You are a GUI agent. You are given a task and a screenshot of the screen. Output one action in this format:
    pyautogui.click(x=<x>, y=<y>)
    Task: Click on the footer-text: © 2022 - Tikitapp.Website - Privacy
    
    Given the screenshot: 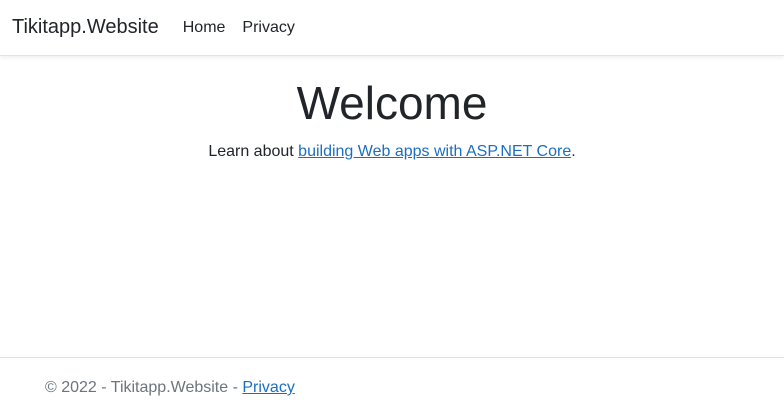 What is the action you would take?
    pyautogui.click(x=170, y=388)
    